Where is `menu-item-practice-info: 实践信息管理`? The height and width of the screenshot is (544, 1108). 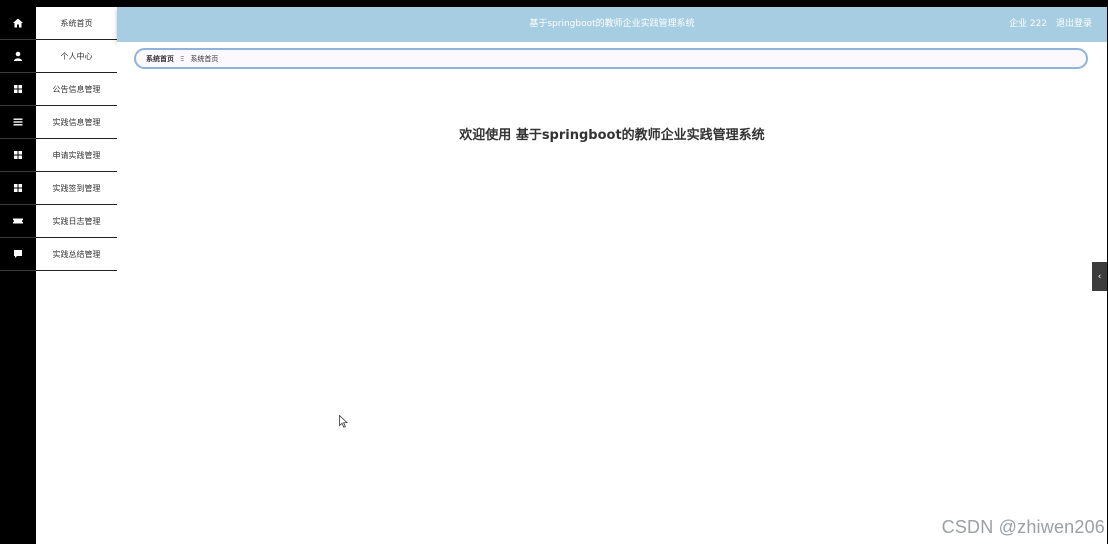
menu-item-practice-info: 实践信息管理 is located at coordinates (76, 122).